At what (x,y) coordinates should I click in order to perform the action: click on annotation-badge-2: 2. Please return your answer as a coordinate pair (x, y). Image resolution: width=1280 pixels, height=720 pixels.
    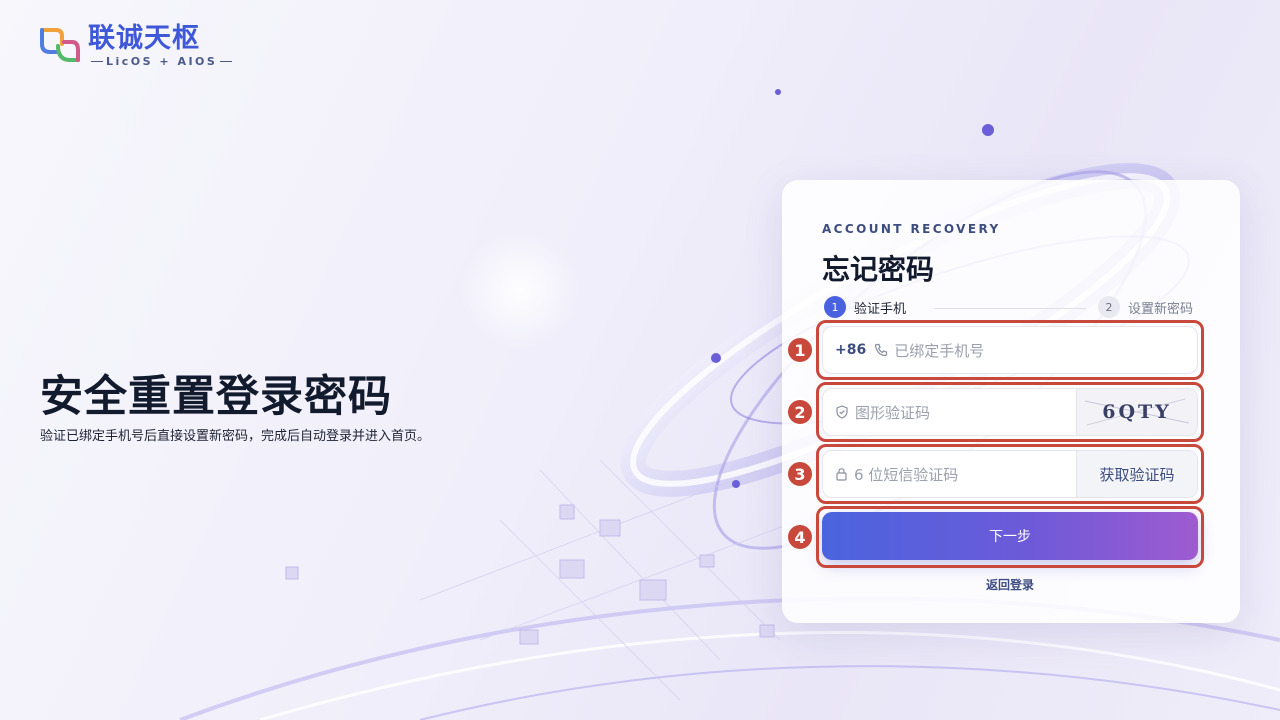
    Looking at the image, I should click on (800, 412).